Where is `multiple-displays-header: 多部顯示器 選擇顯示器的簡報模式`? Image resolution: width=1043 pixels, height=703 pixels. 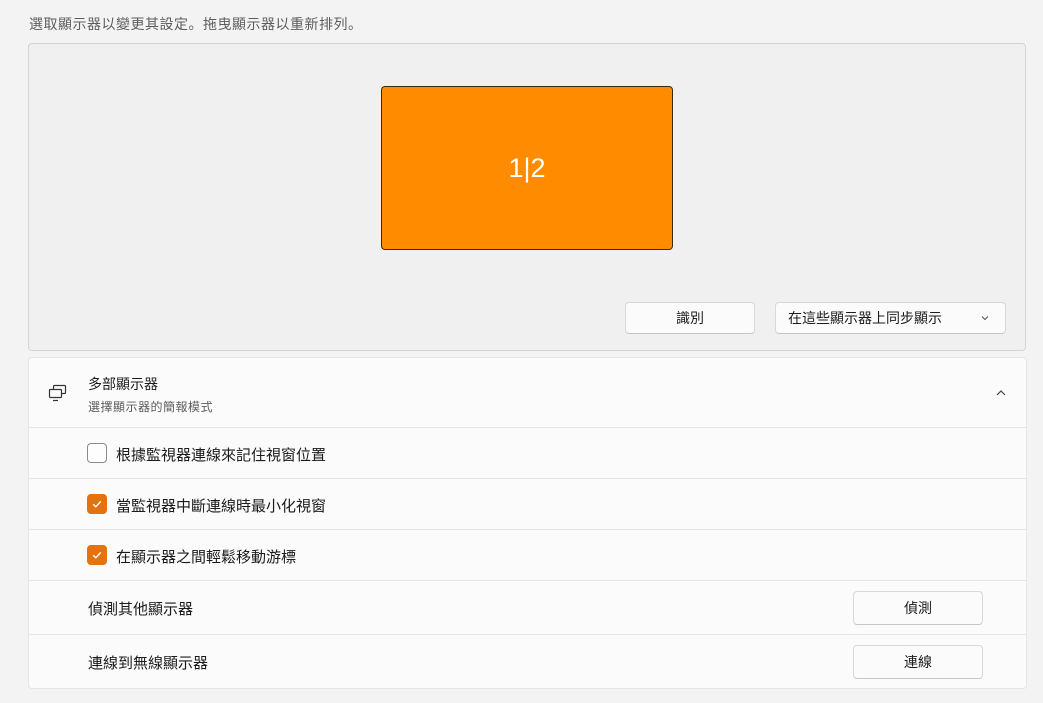 multiple-displays-header: 多部顯示器 選擇顯示器的簡報模式 is located at coordinates (527, 392).